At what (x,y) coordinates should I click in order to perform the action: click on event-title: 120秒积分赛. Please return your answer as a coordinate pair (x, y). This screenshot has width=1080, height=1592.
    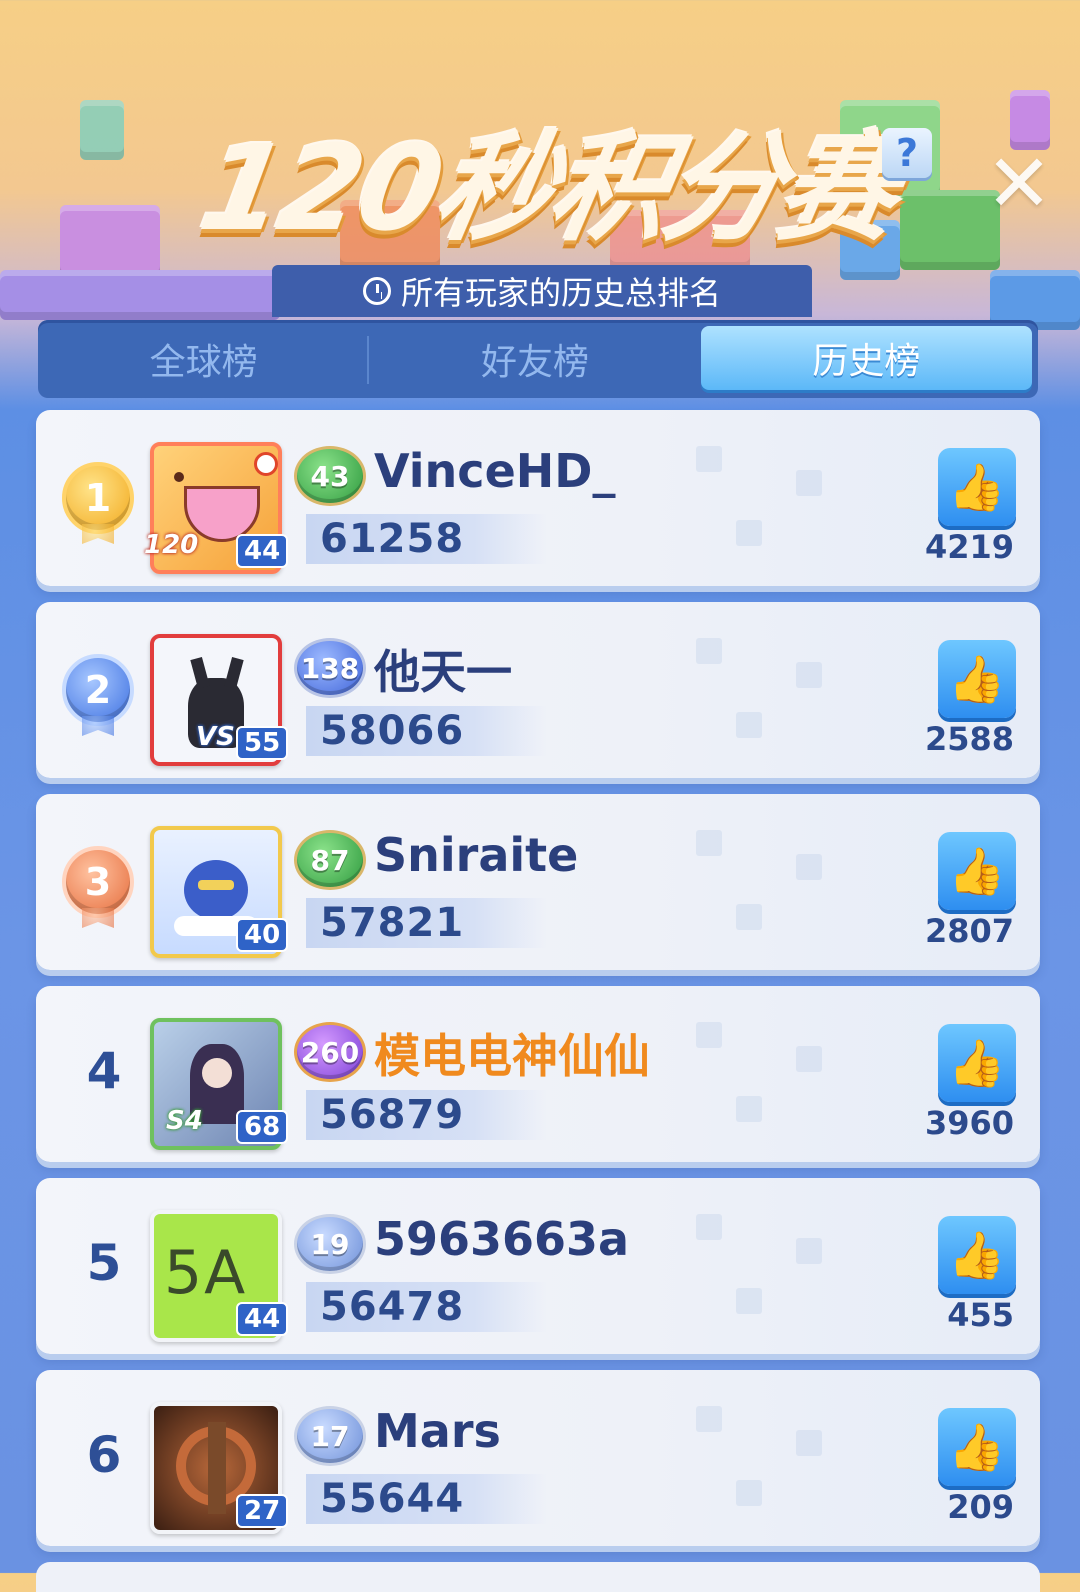
    Looking at the image, I should click on (548, 188).